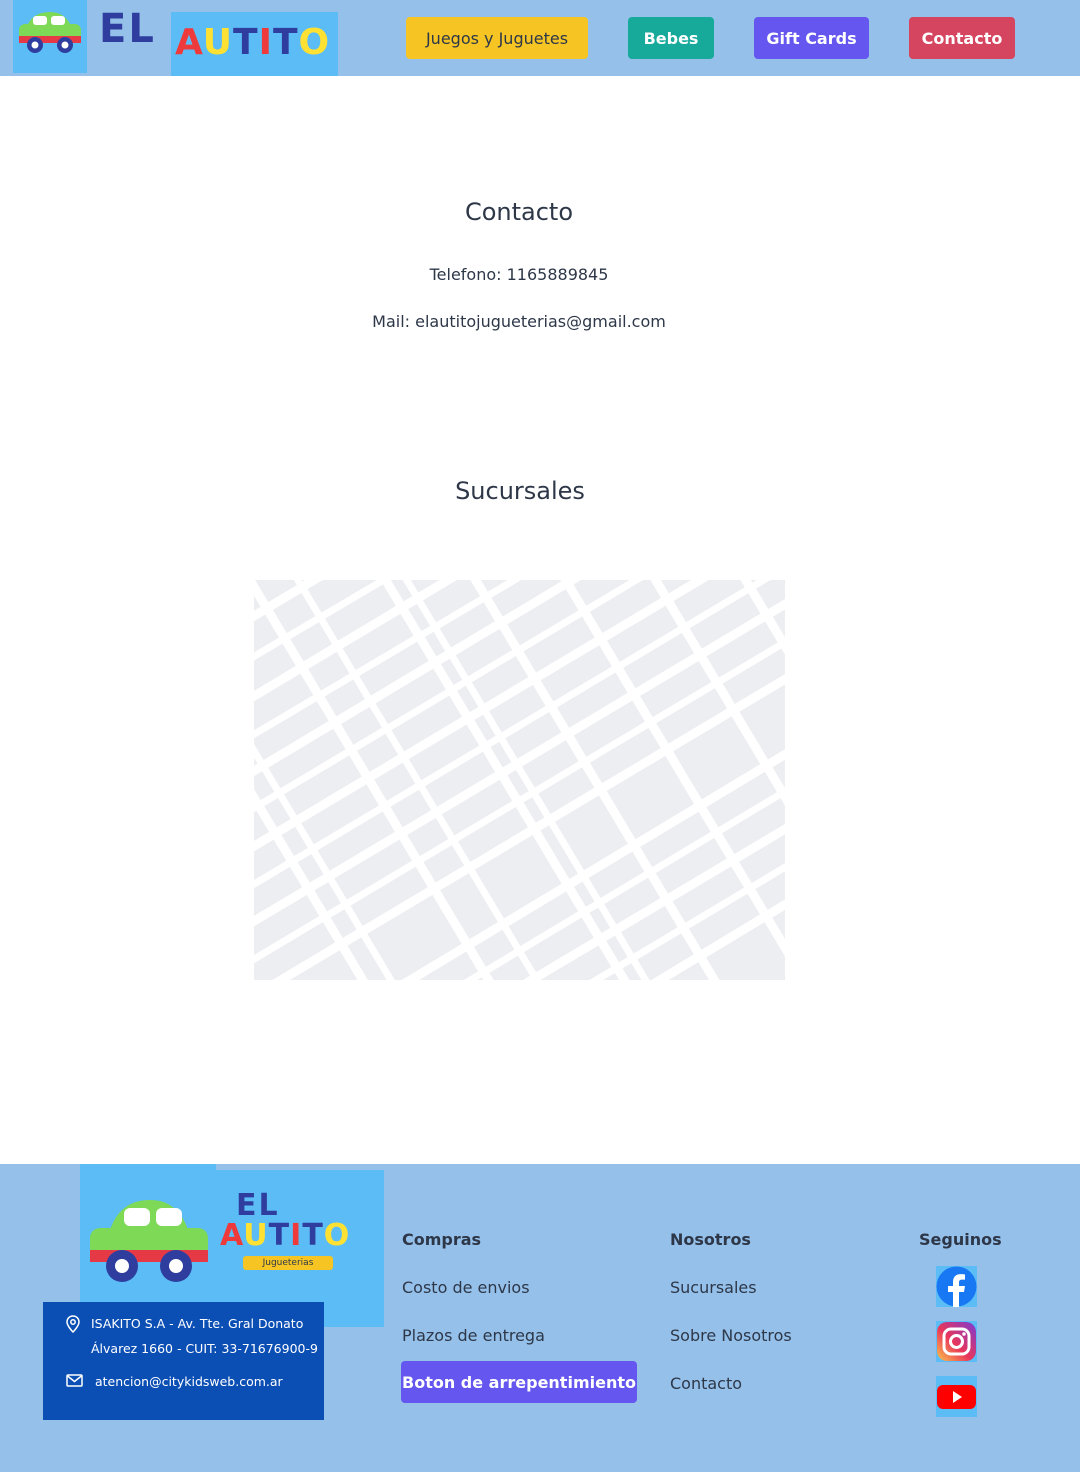  What do you see at coordinates (519, 321) in the screenshot?
I see `mail-text: Mail: elautitojugueterias@gmail.com` at bounding box center [519, 321].